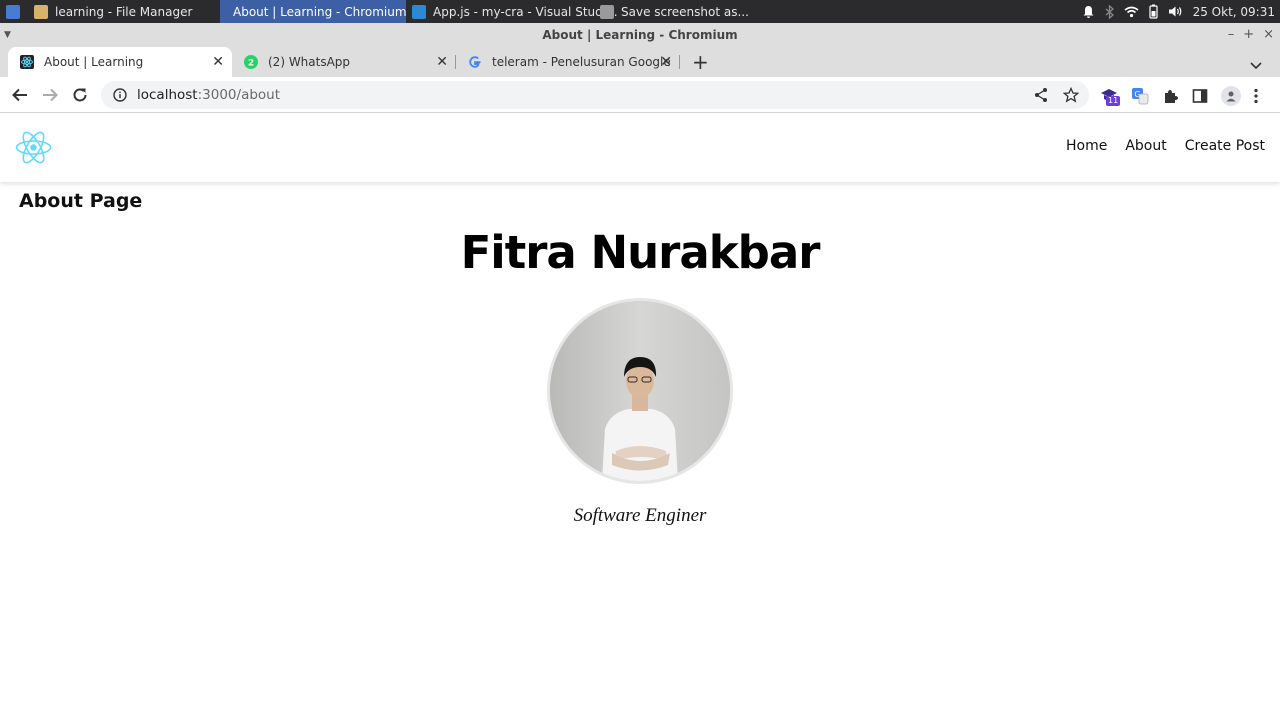 The image size is (1280, 719). What do you see at coordinates (80, 95) in the screenshot?
I see `reload-icon` at bounding box center [80, 95].